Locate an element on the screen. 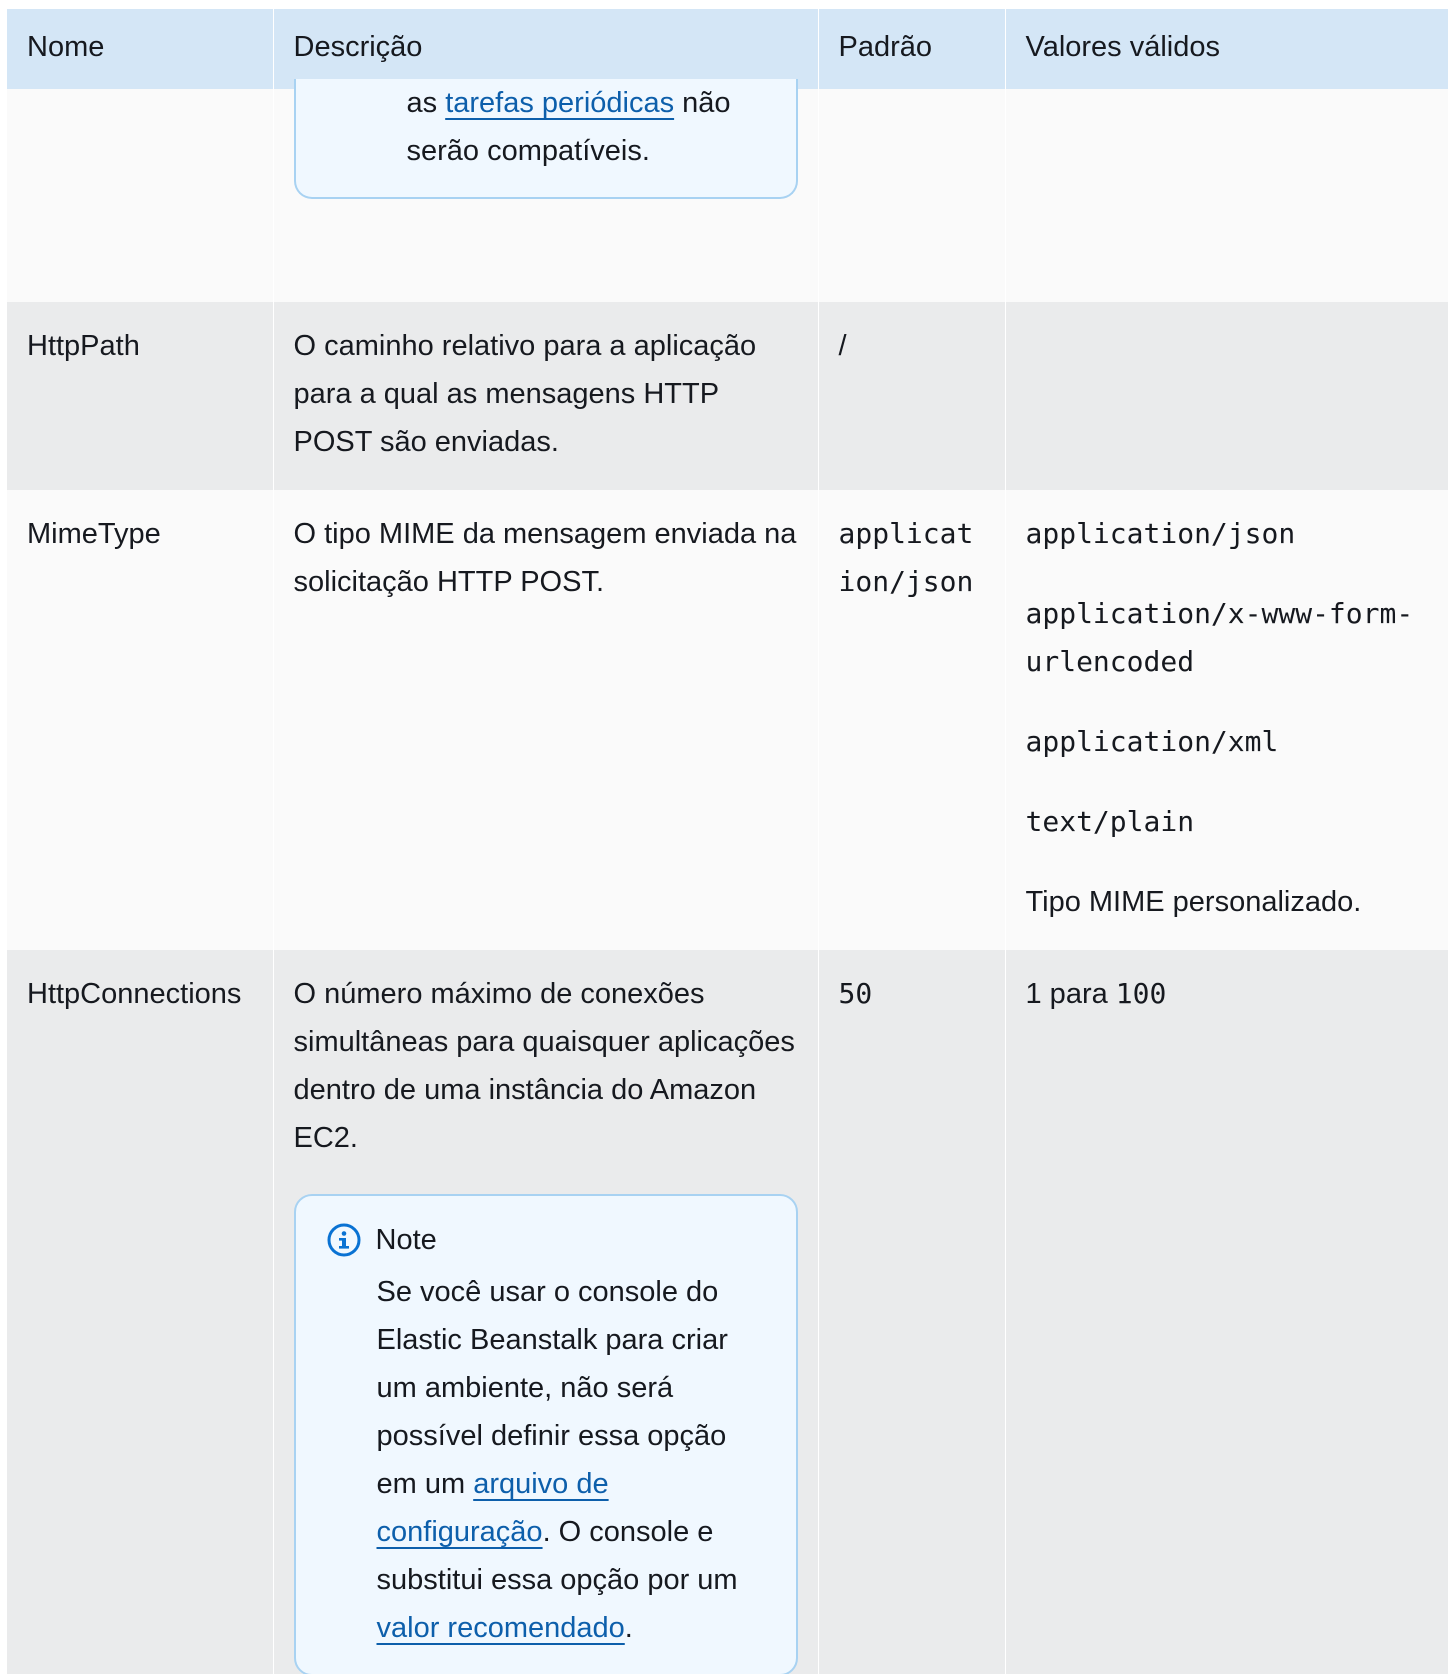 This screenshot has width=1448, height=1674. note-title: Note is located at coordinates (406, 1240).